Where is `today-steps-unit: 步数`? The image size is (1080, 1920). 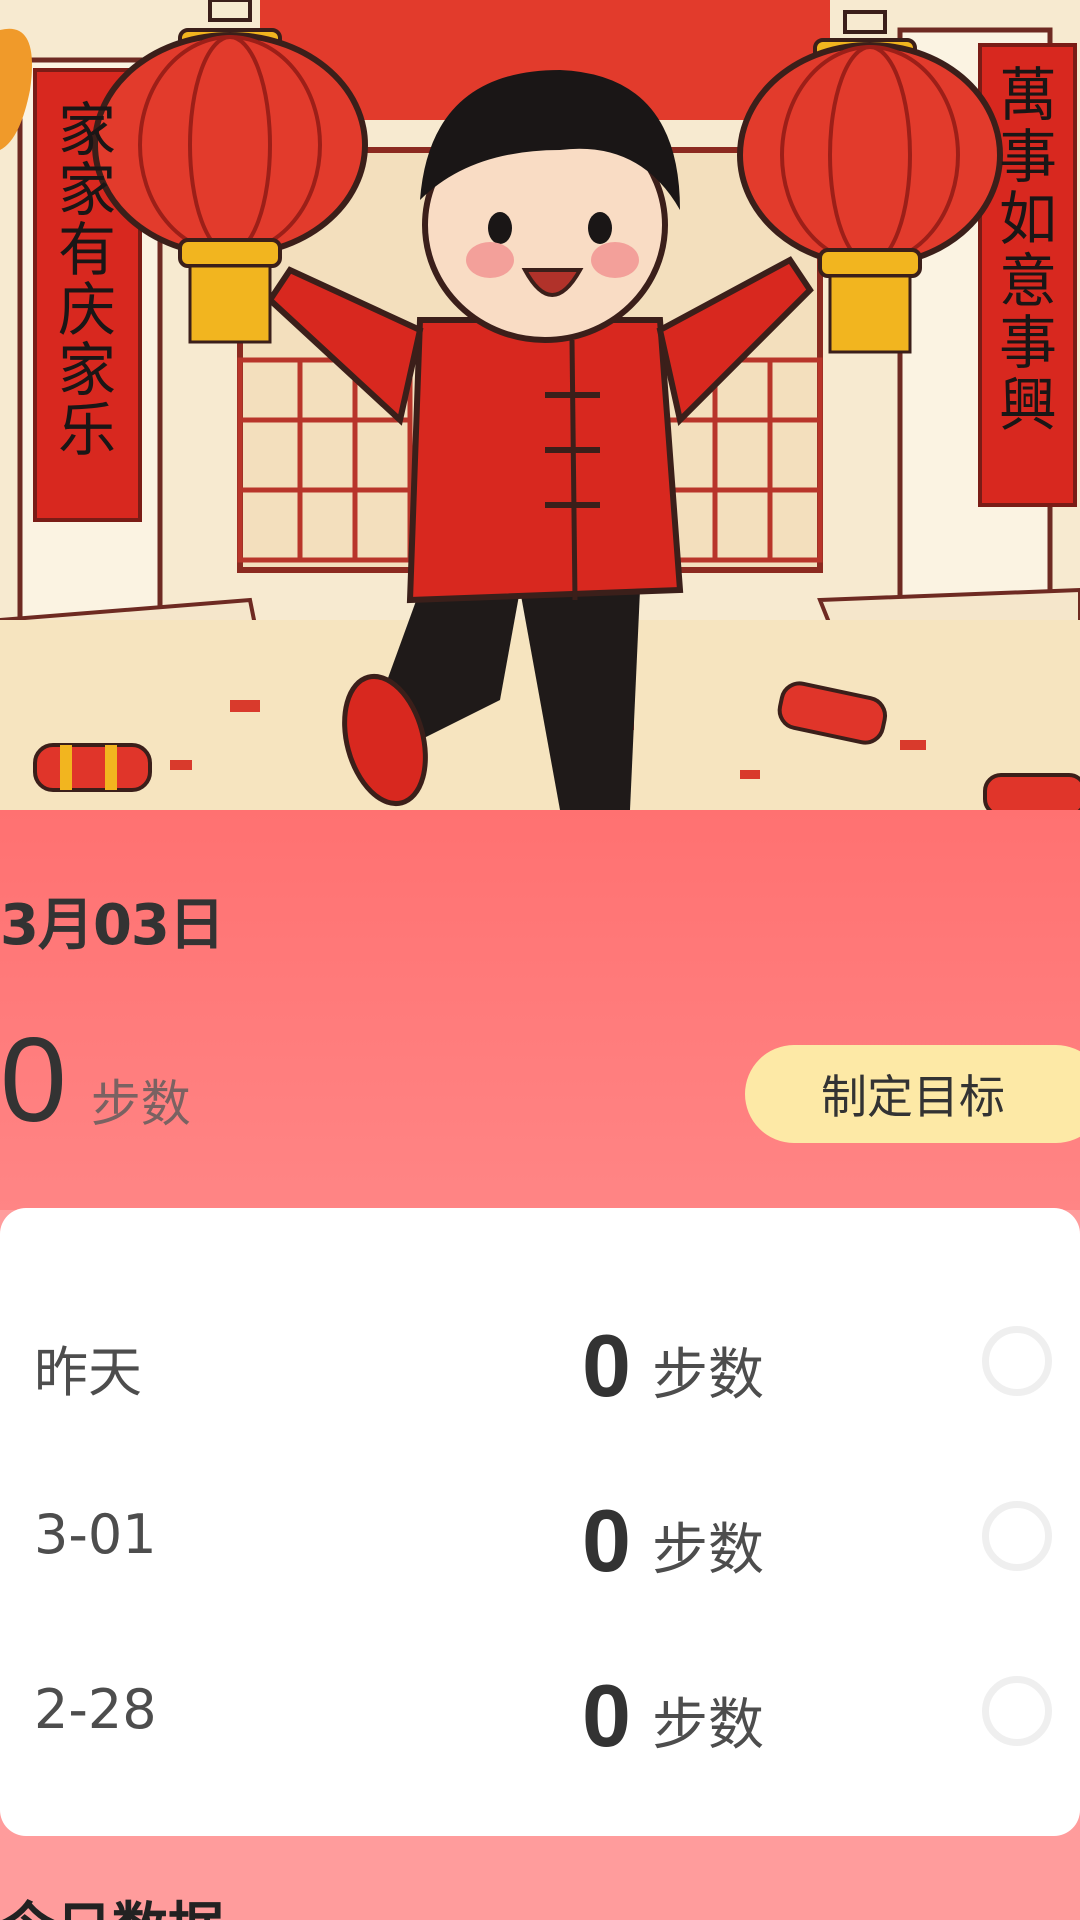 today-steps-unit: 步数 is located at coordinates (140, 1104).